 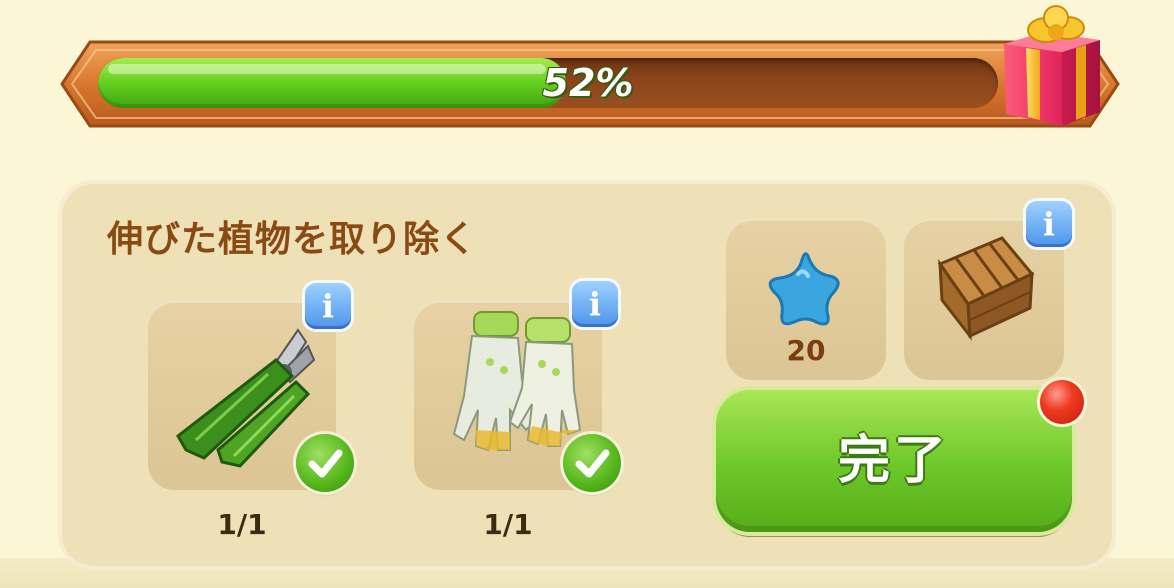 What do you see at coordinates (327, 69) in the screenshot?
I see `progress-shine` at bounding box center [327, 69].